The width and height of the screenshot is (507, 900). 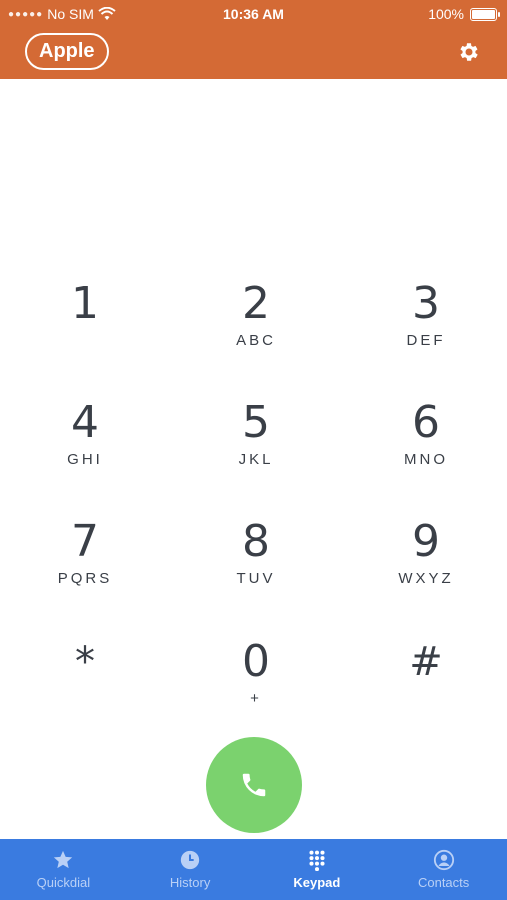 What do you see at coordinates (253, 14) in the screenshot?
I see `status-bar: ●●●●● No SIM 10:36 AM 100%` at bounding box center [253, 14].